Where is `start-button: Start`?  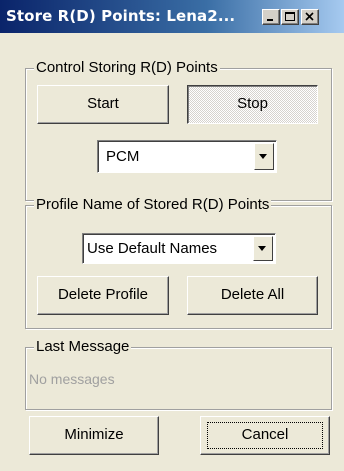
start-button: Start is located at coordinates (103, 104).